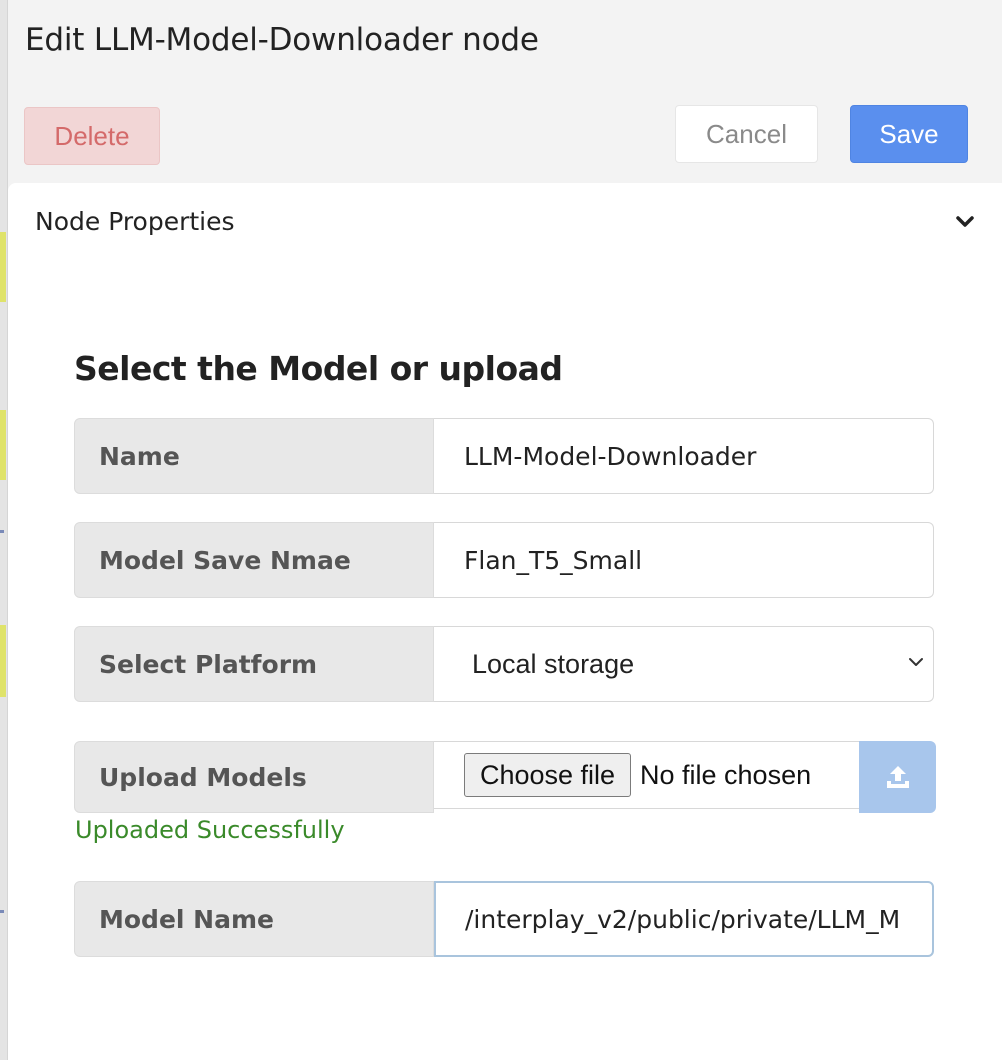 This screenshot has width=1002, height=1060. I want to click on file-input: Choose file No file chosen, so click(646, 775).